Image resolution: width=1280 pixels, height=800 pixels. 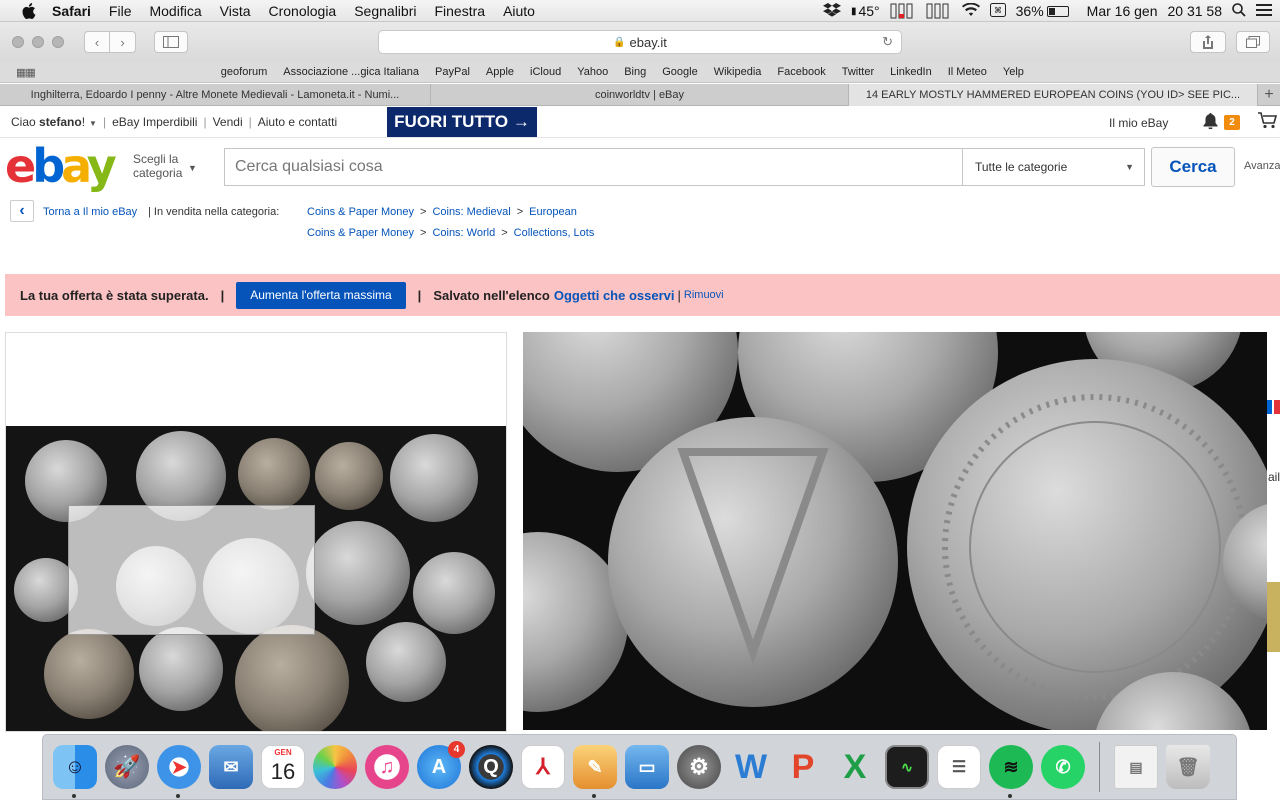 What do you see at coordinates (939, 11) in the screenshot?
I see `memory-meter-icon` at bounding box center [939, 11].